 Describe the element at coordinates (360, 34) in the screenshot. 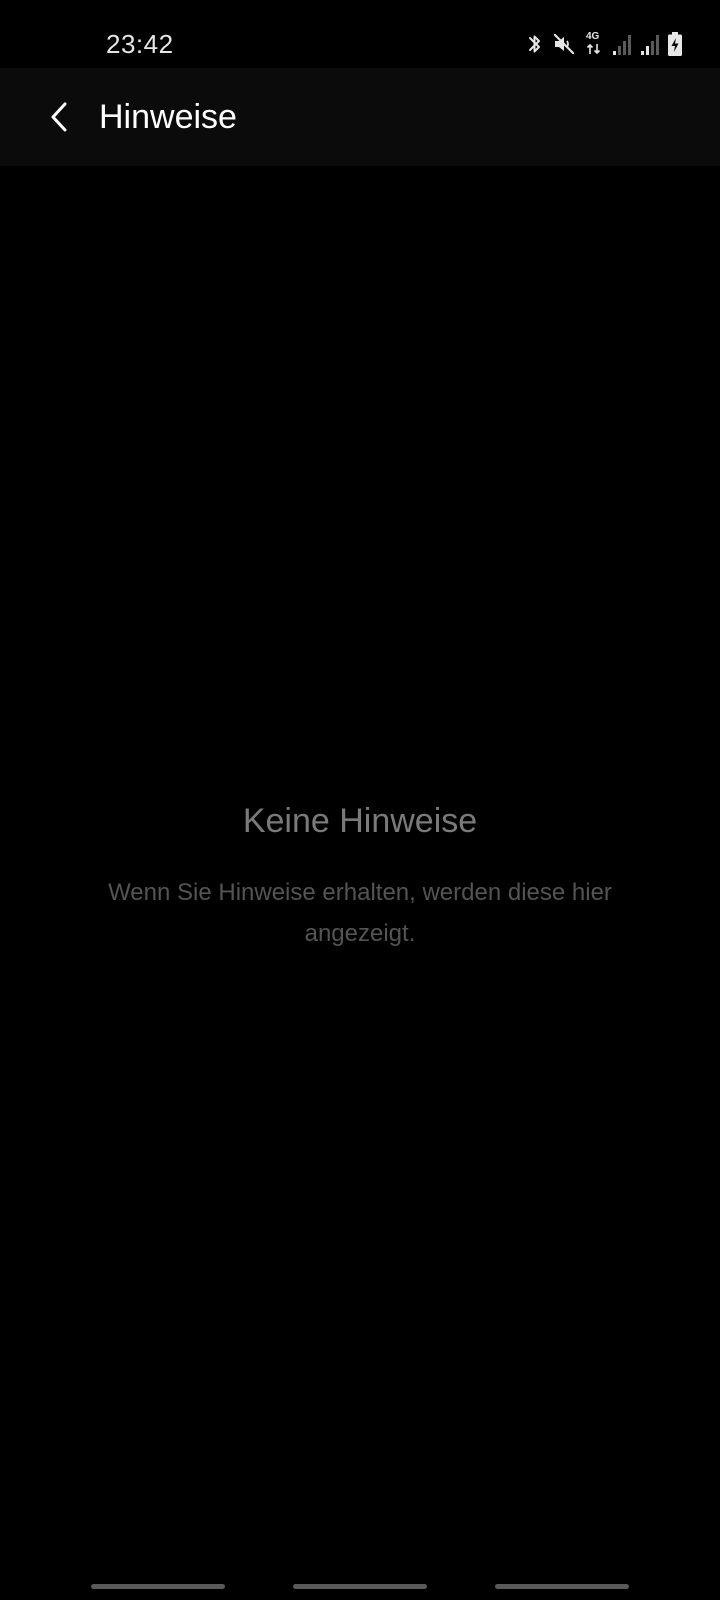

I see `status-bar: 23:42 4G` at that location.